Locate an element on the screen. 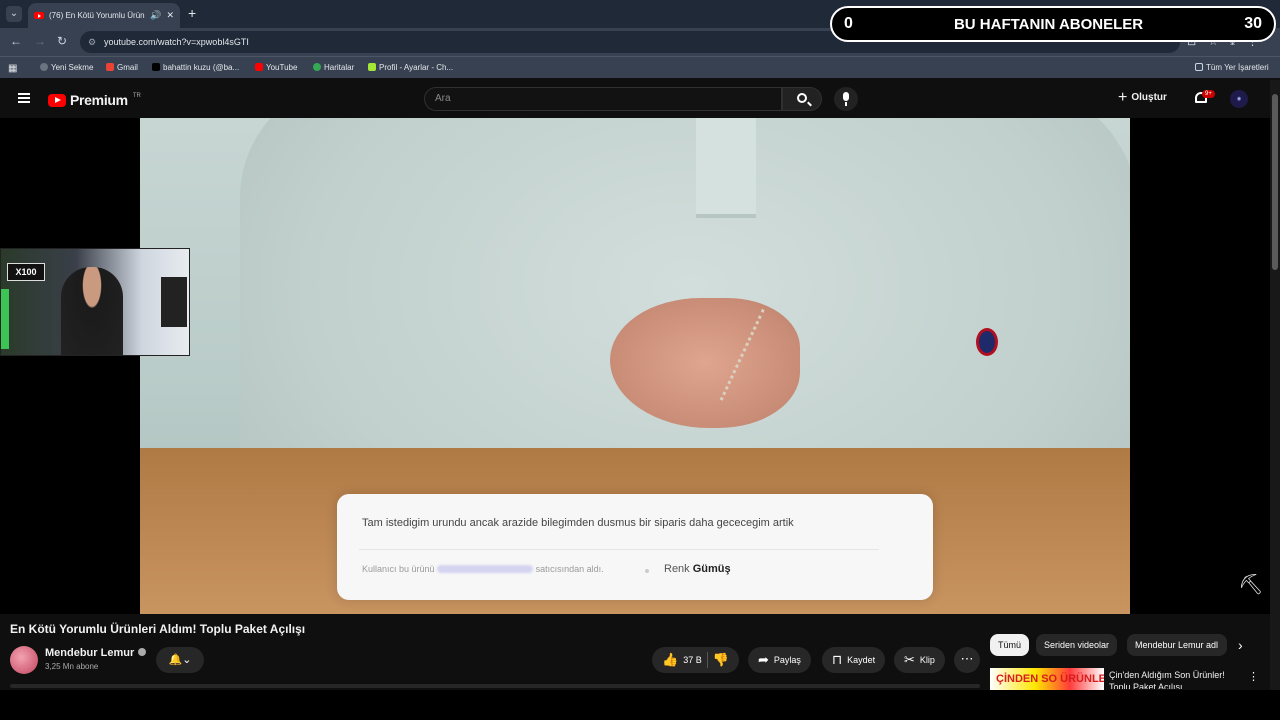 The width and height of the screenshot is (1280, 720). youtube-logo-icon is located at coordinates (57, 100).